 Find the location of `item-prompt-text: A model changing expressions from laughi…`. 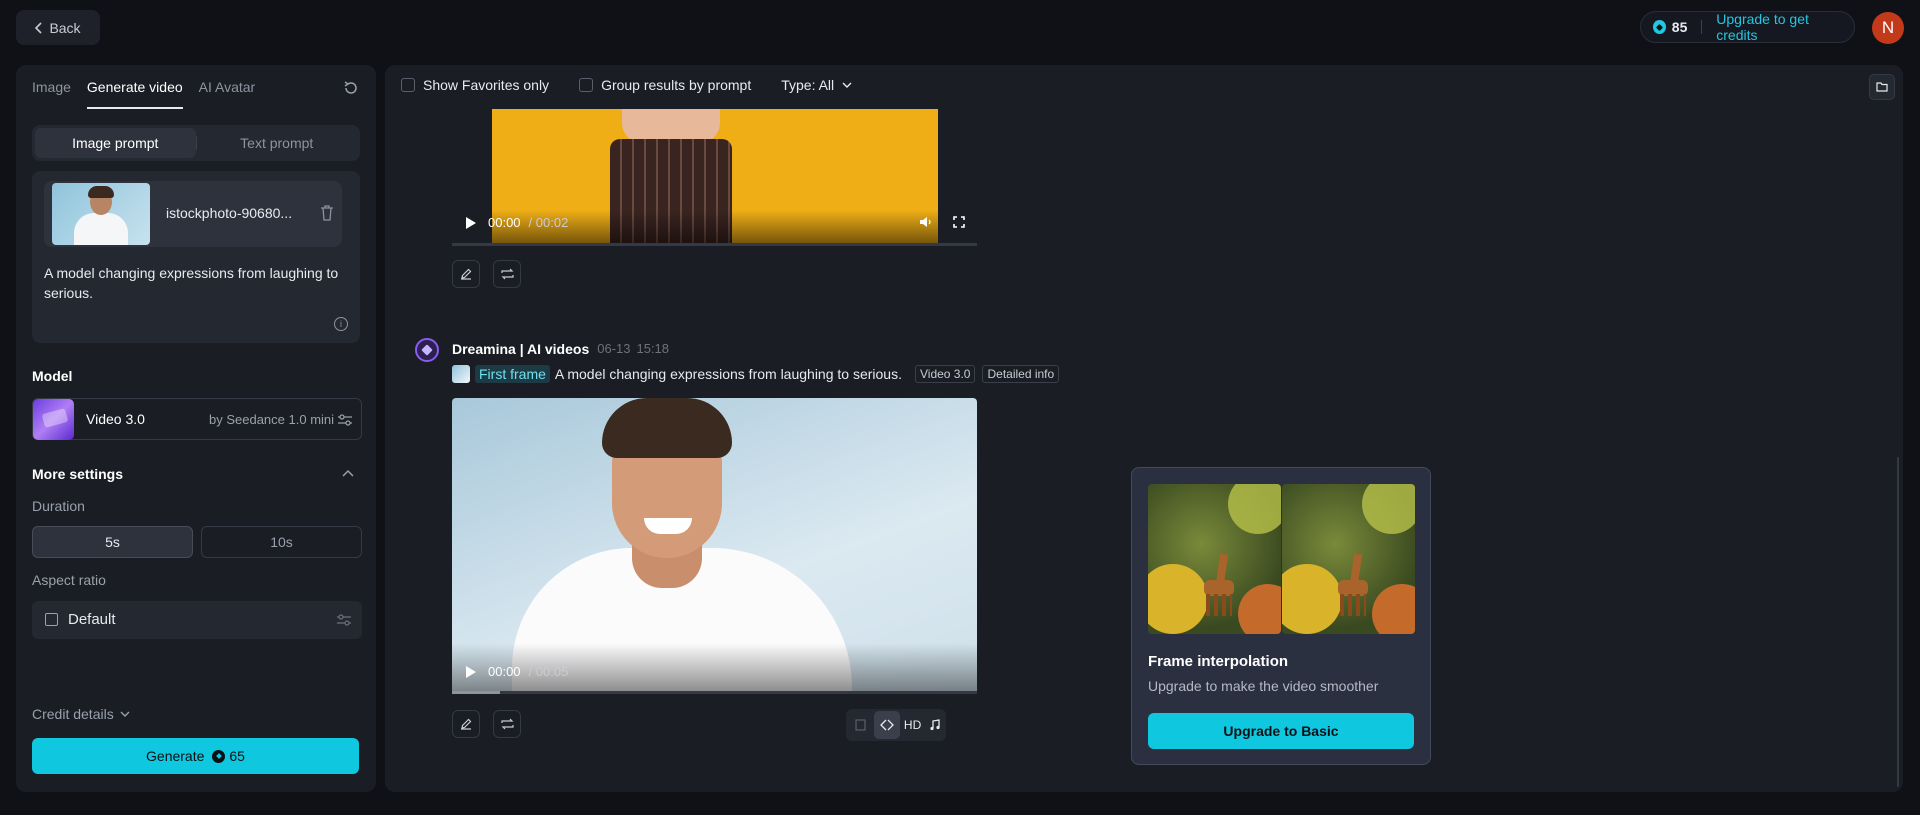

item-prompt-text: A model changing expressions from laughi… is located at coordinates (728, 374).